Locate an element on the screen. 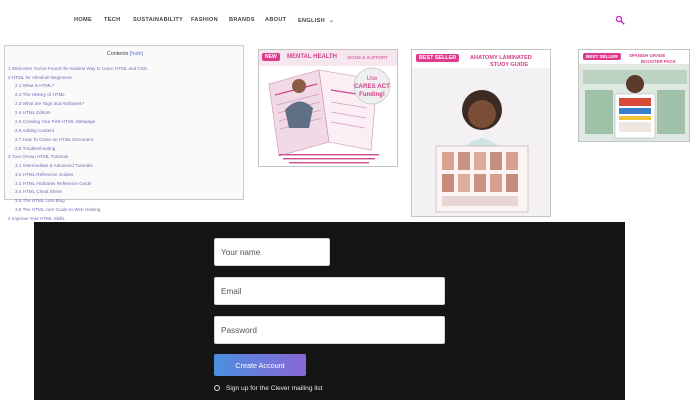 The width and height of the screenshot is (700, 400). product-headline-line-1: SPANISH GRADE is located at coordinates (647, 55).